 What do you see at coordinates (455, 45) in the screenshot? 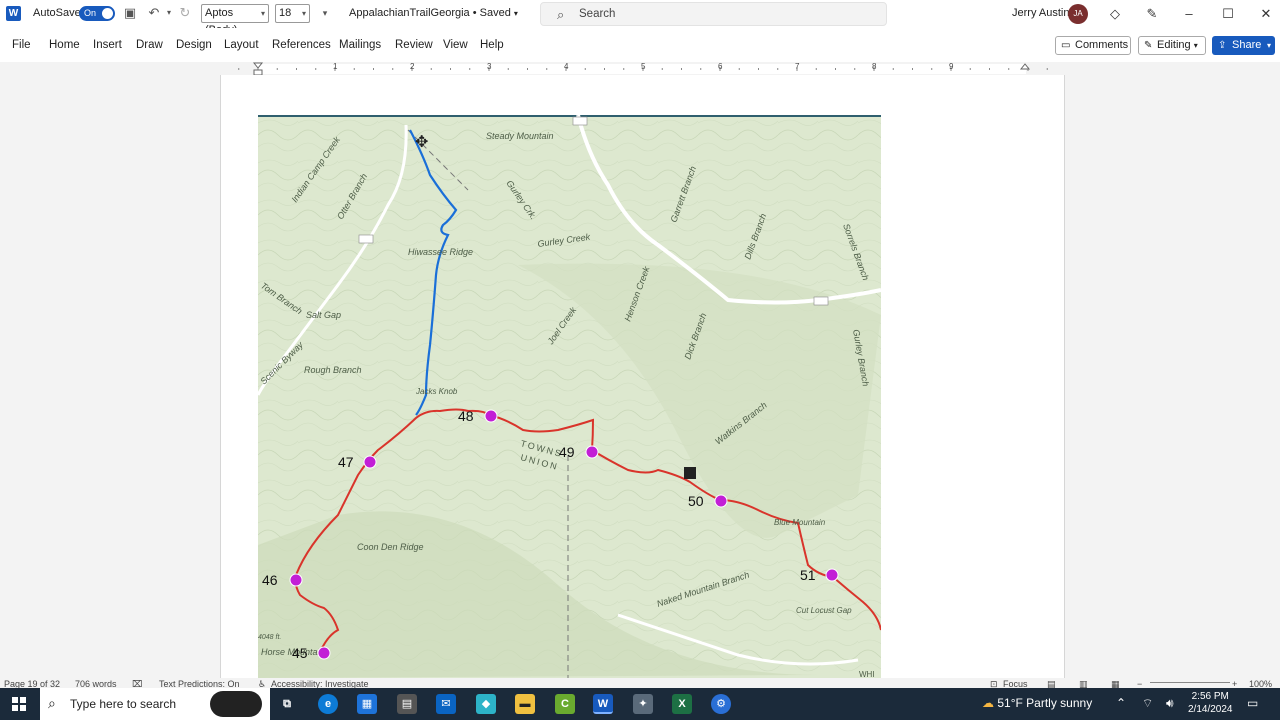
I see `tab-view: View` at bounding box center [455, 45].